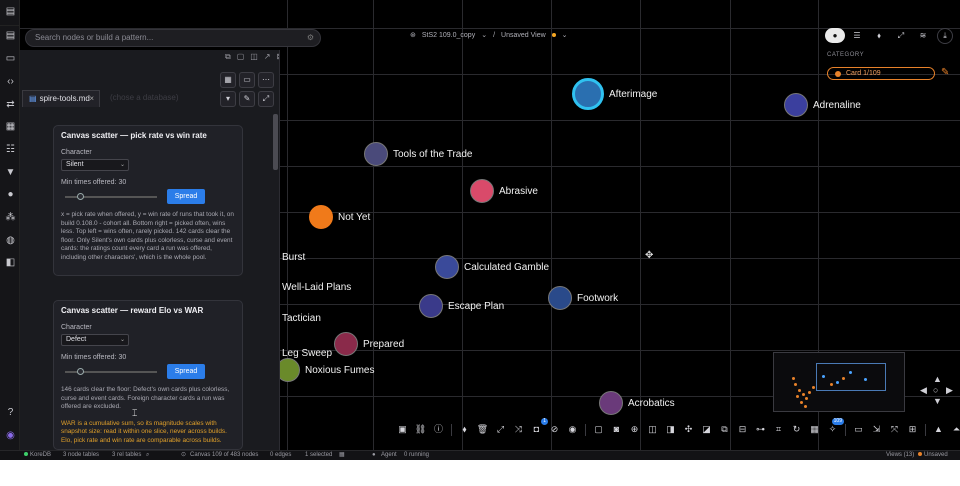  I want to click on target-icon: ⊕, so click(634, 429).